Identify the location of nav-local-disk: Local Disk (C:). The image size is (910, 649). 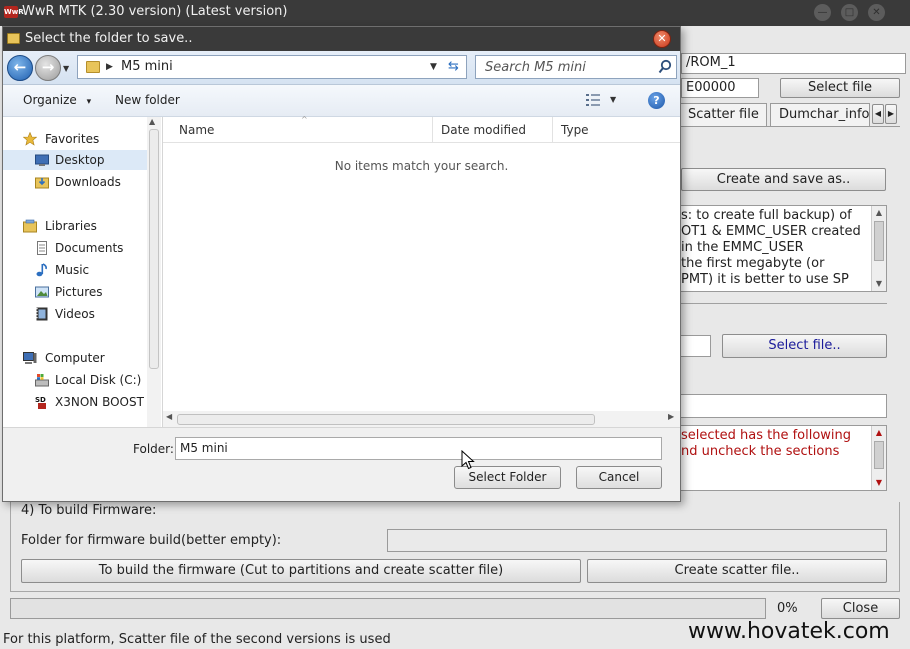
(75, 380).